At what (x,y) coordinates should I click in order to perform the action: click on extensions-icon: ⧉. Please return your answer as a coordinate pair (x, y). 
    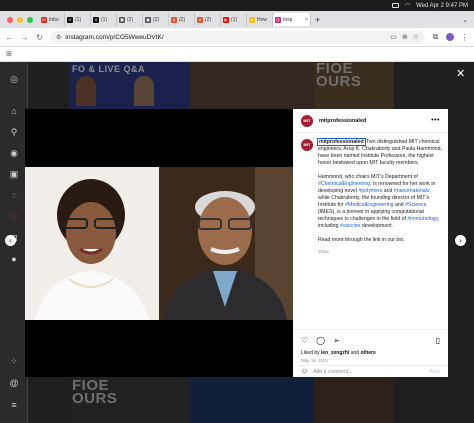
    Looking at the image, I should click on (435, 37).